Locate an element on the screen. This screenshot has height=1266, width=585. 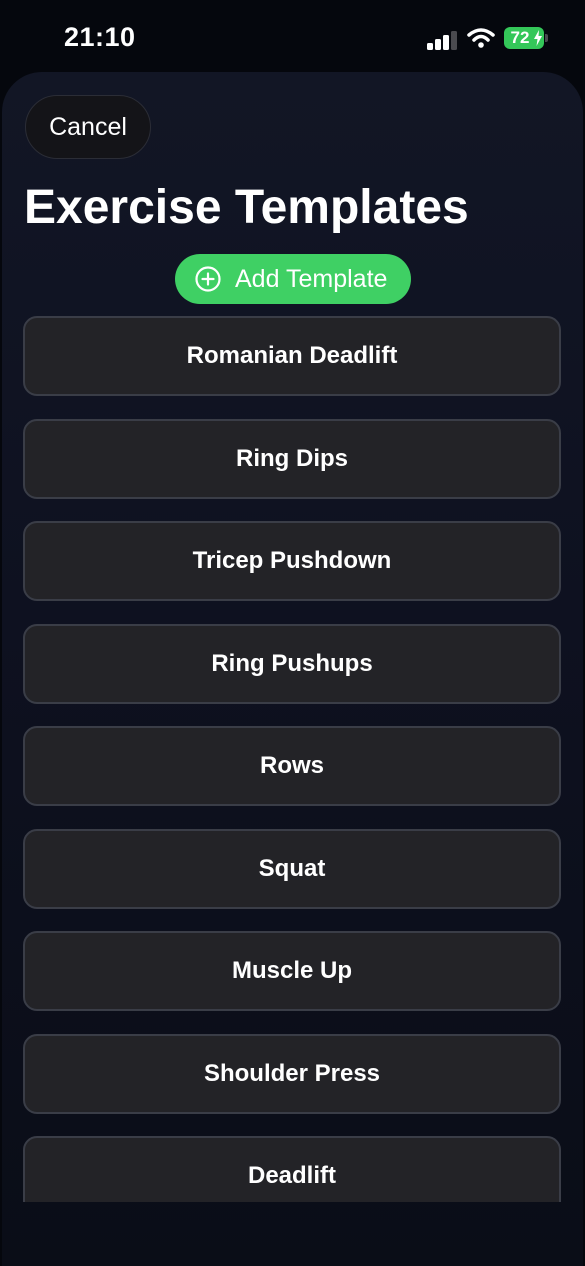
add-template-button: Add Template is located at coordinates (293, 279).